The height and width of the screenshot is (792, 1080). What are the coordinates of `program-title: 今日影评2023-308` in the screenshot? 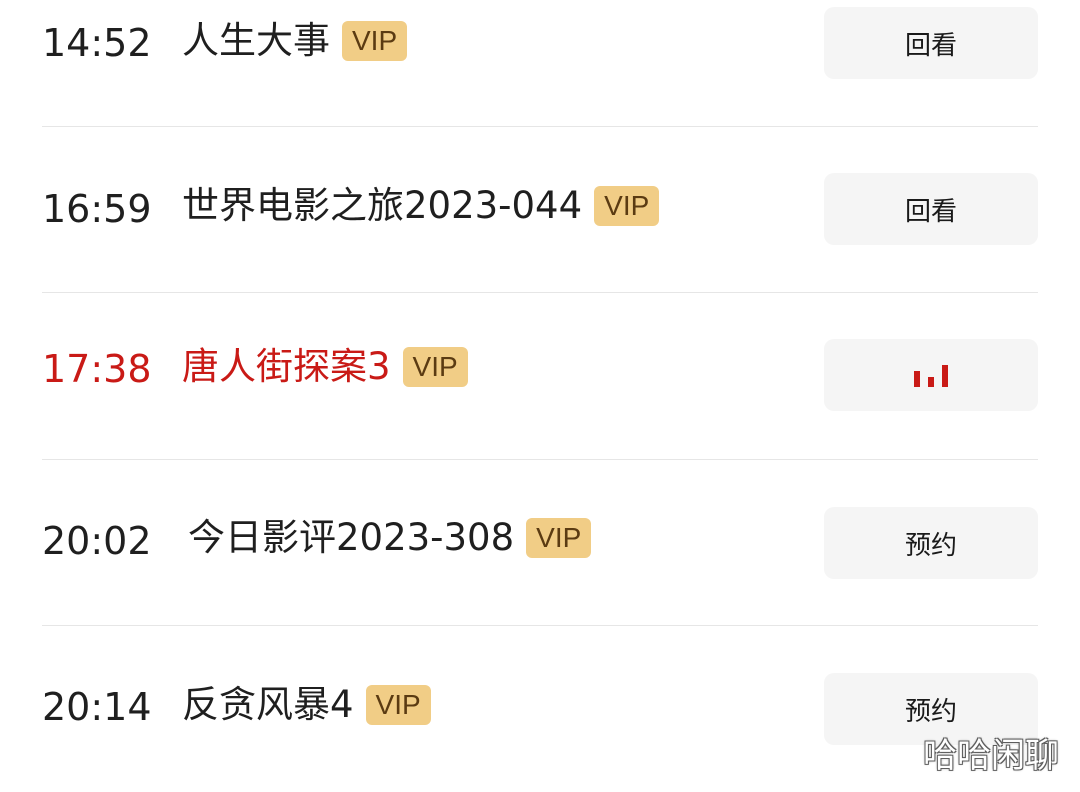 It's located at (351, 537).